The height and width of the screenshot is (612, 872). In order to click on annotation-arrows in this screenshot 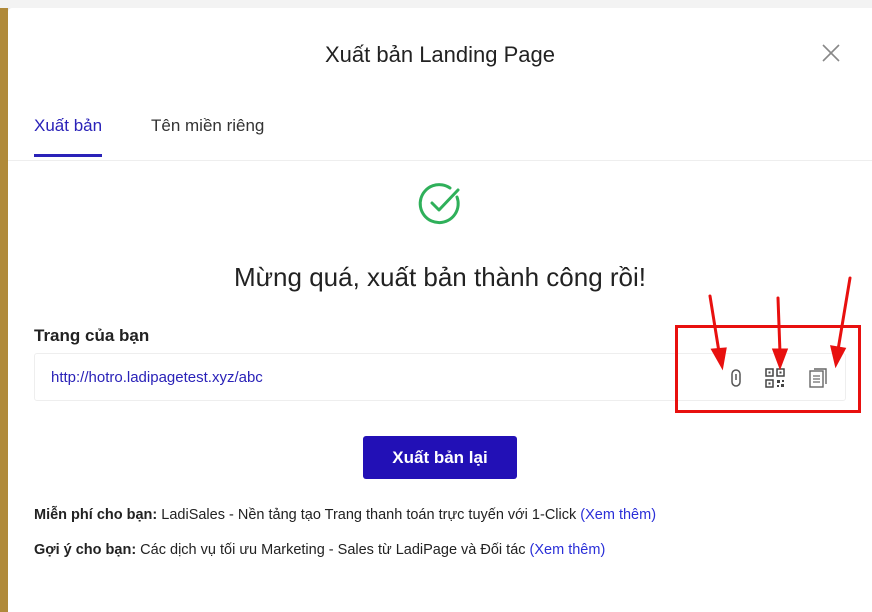, I will do `click(780, 323)`.